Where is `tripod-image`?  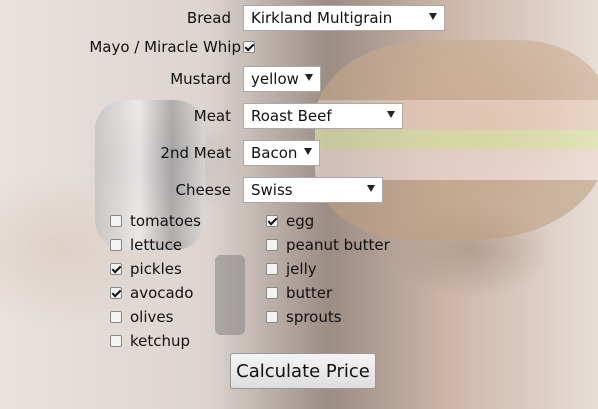
tripod-image is located at coordinates (230, 295).